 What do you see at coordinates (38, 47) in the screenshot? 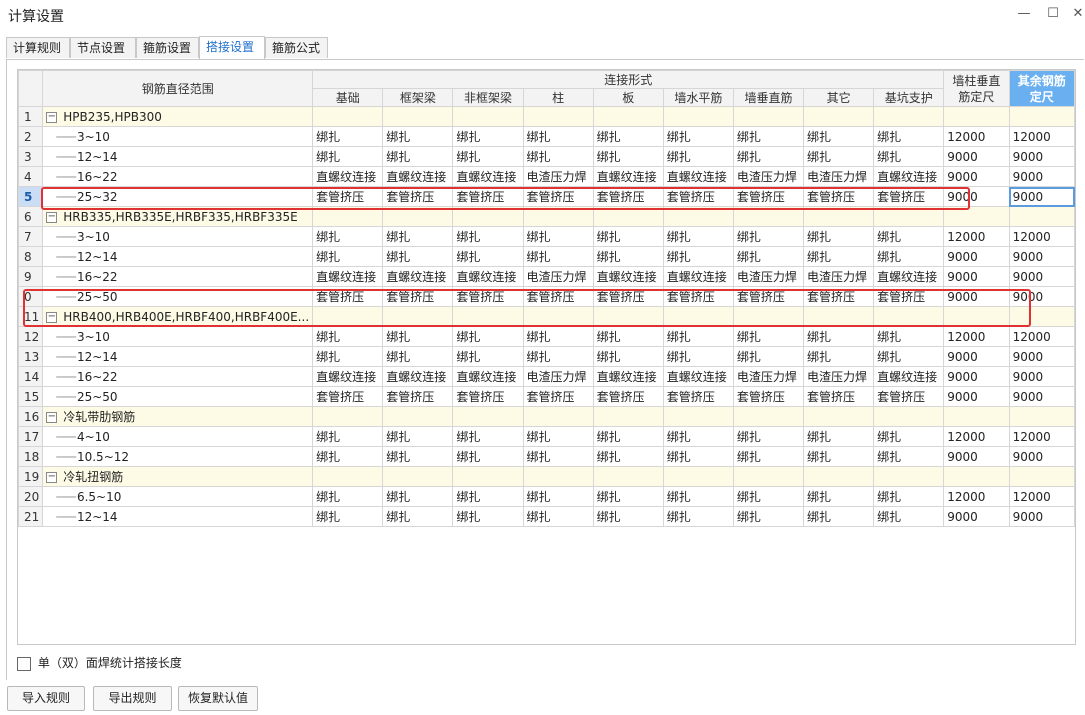
I see `tab-calc-rules: 计算规则` at bounding box center [38, 47].